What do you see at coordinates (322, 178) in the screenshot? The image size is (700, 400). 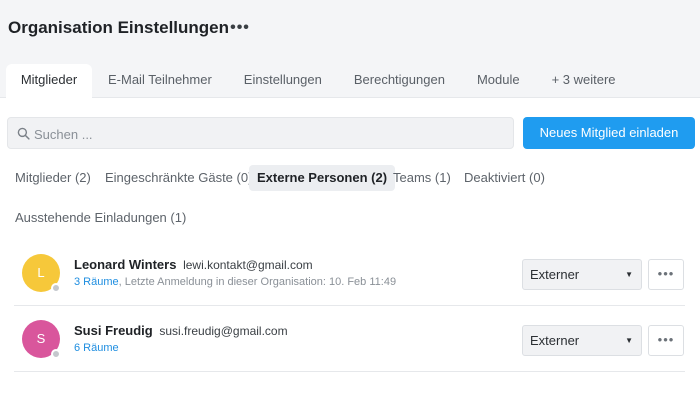 I see `filter-externe-personen: Externe Personen (2)` at bounding box center [322, 178].